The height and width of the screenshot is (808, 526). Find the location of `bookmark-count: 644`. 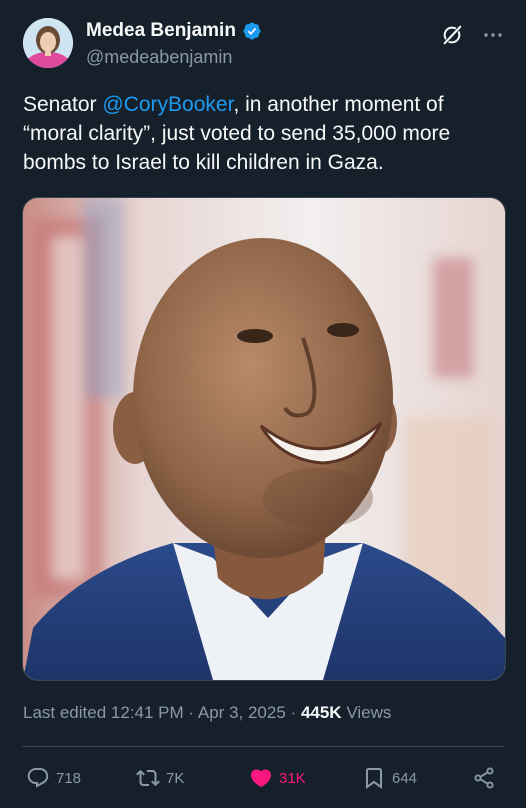

bookmark-count: 644 is located at coordinates (405, 778).